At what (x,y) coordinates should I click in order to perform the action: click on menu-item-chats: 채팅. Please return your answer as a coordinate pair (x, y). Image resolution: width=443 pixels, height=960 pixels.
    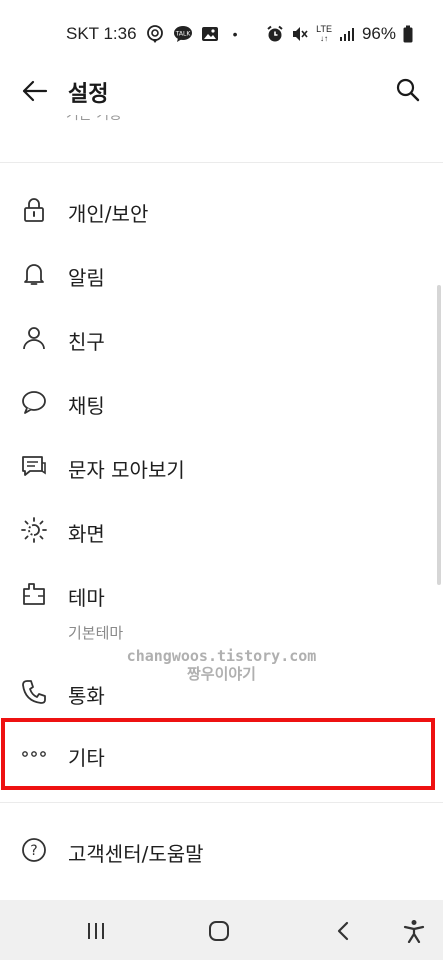
    Looking at the image, I should click on (221, 402).